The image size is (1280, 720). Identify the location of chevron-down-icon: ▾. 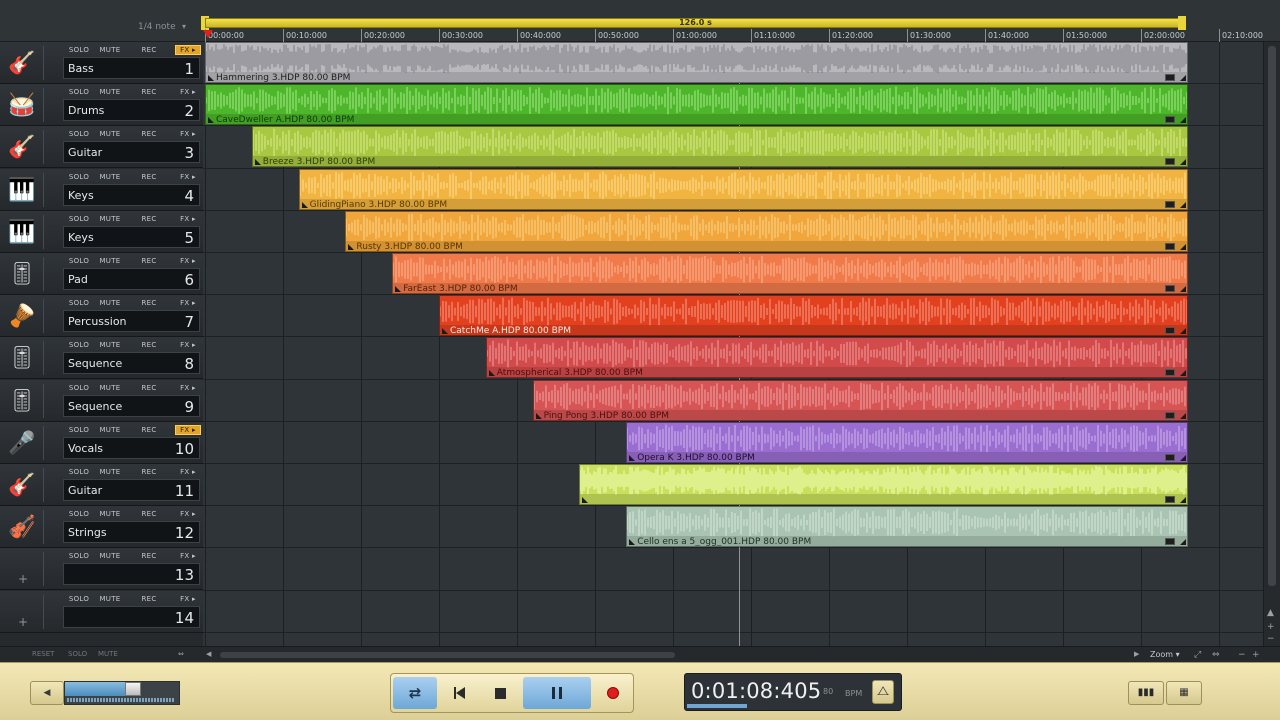
(184, 26).